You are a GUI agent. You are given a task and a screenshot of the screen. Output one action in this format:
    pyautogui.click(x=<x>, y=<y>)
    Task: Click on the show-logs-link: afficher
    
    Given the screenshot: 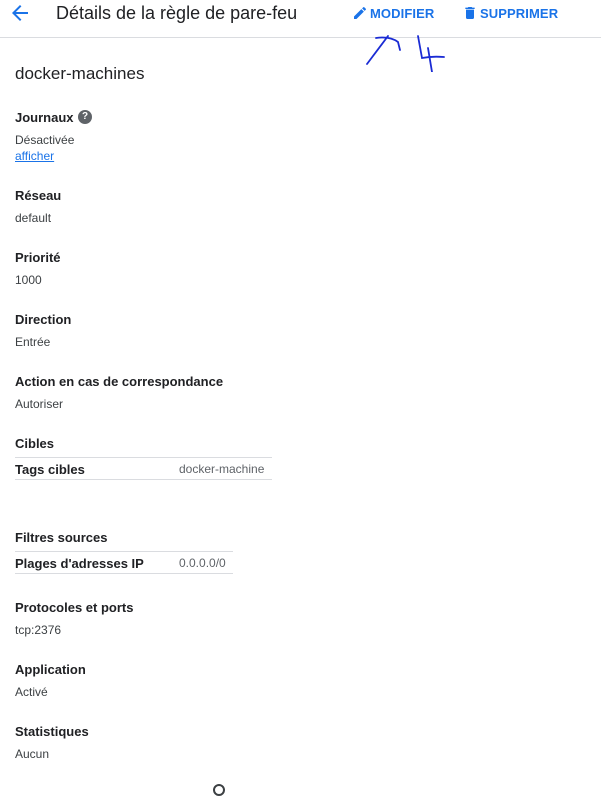 What is the action you would take?
    pyautogui.click(x=34, y=156)
    